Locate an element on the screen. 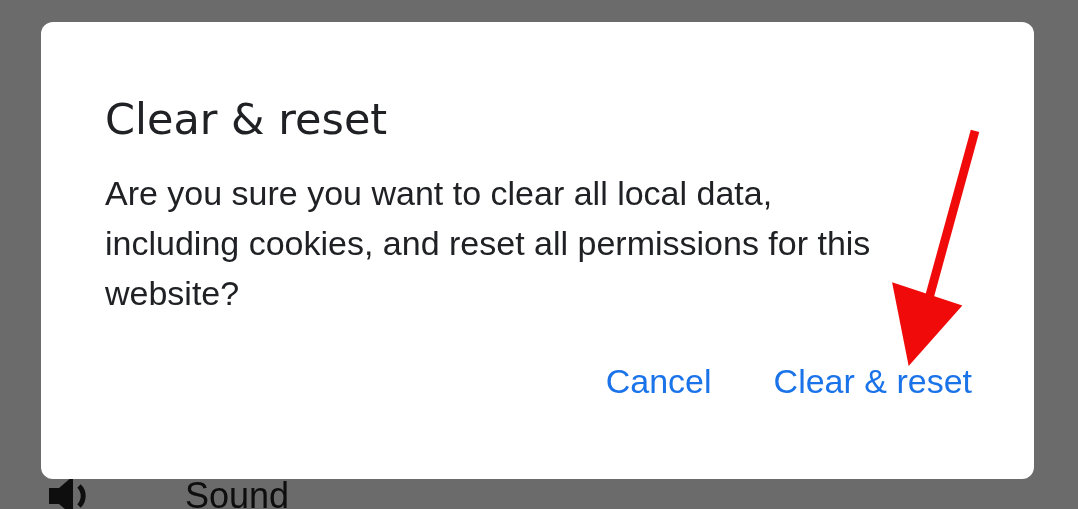  cancel-button: Cancel is located at coordinates (658, 381).